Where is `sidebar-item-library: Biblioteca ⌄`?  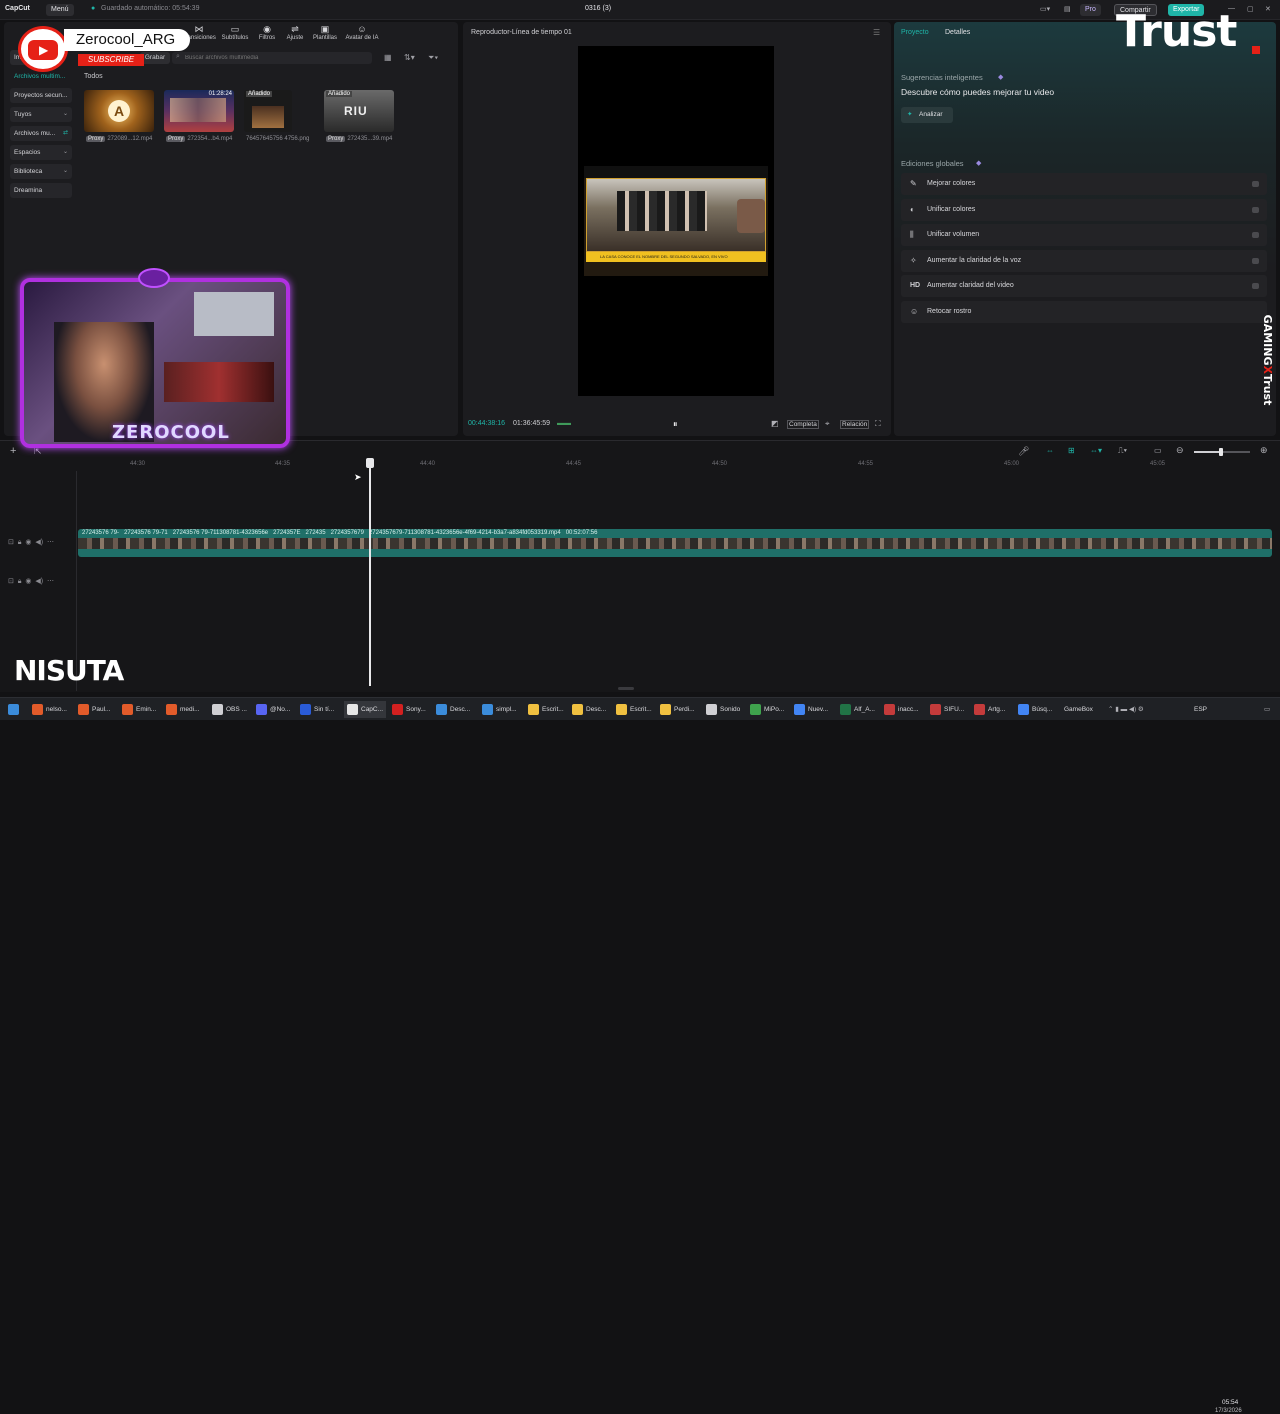 sidebar-item-library: Biblioteca ⌄ is located at coordinates (41, 171).